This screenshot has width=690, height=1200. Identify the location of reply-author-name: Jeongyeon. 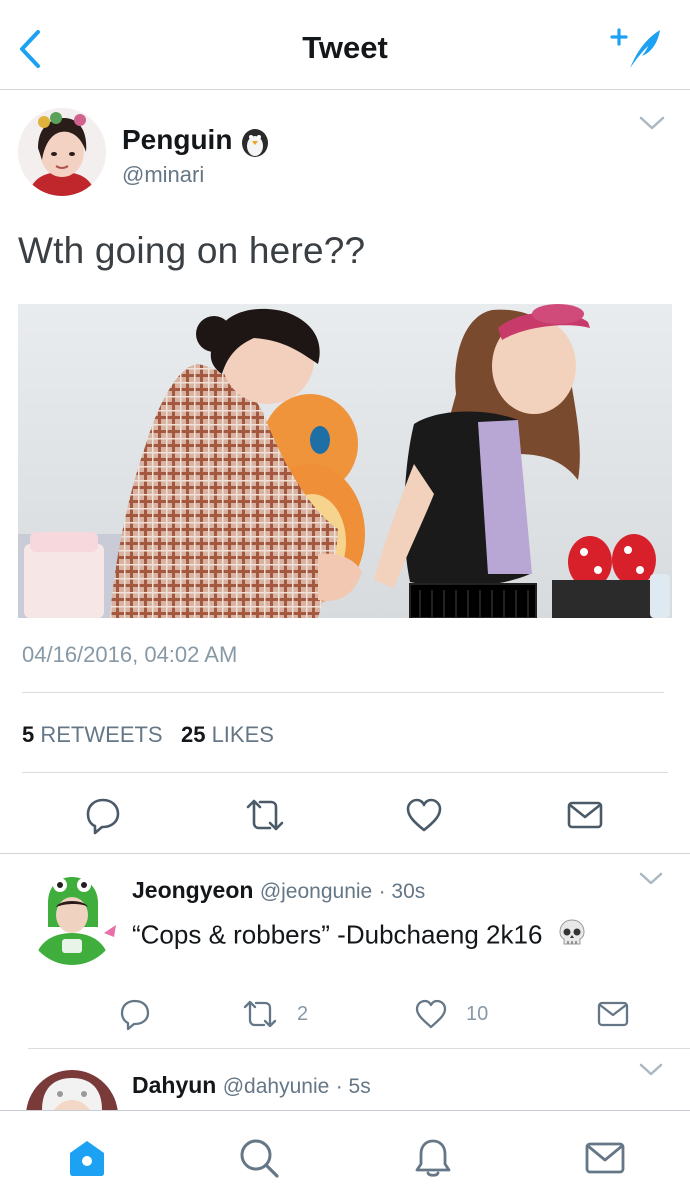
(193, 890).